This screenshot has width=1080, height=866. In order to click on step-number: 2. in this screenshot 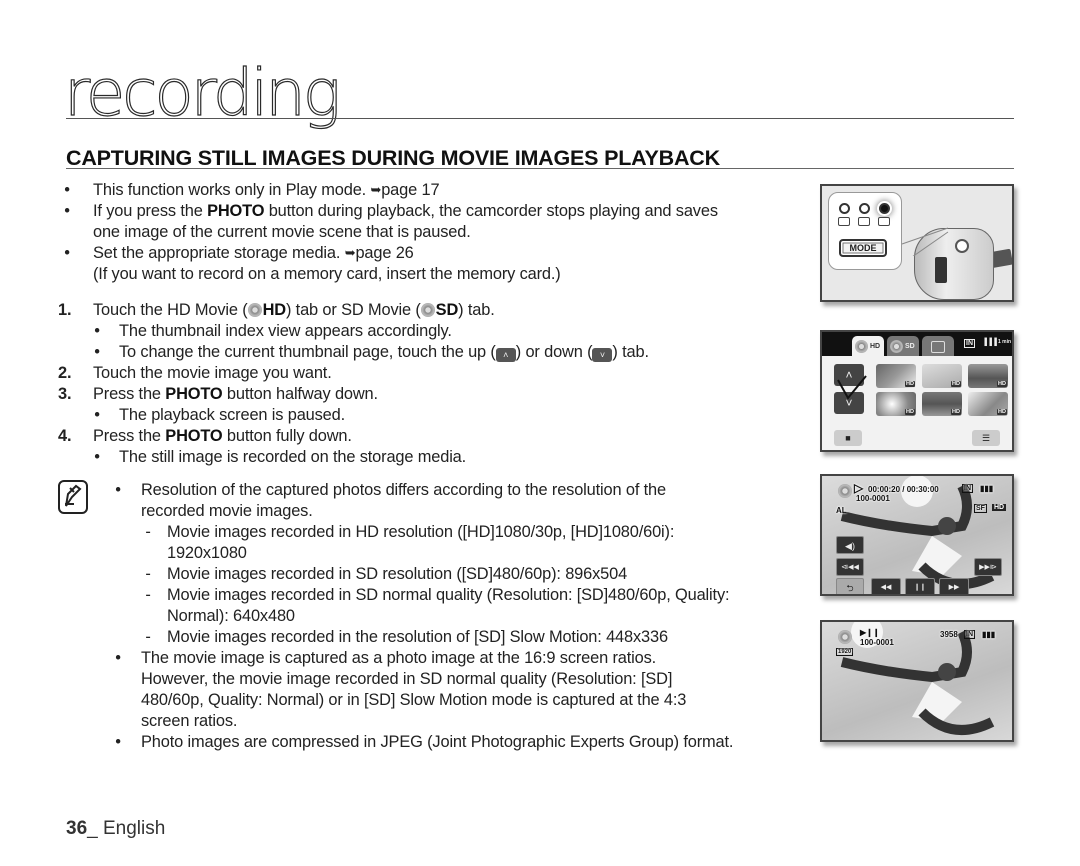, I will do `click(65, 373)`.